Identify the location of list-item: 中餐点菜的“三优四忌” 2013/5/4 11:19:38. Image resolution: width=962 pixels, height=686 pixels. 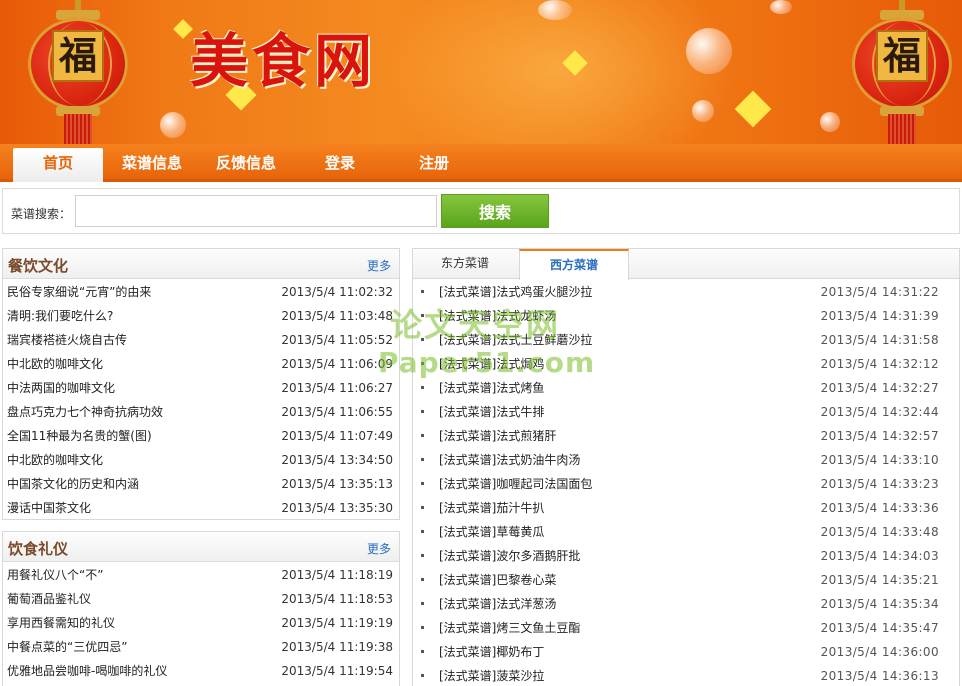
(201, 647).